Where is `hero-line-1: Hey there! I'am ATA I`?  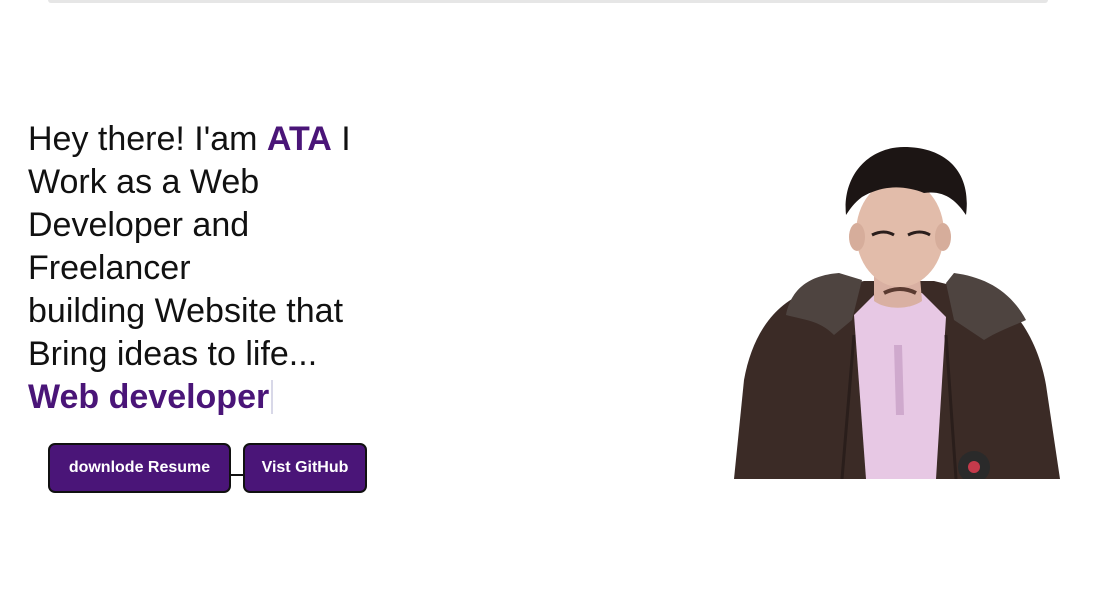
hero-line-1: Hey there! I'am ATA I is located at coordinates (223, 139).